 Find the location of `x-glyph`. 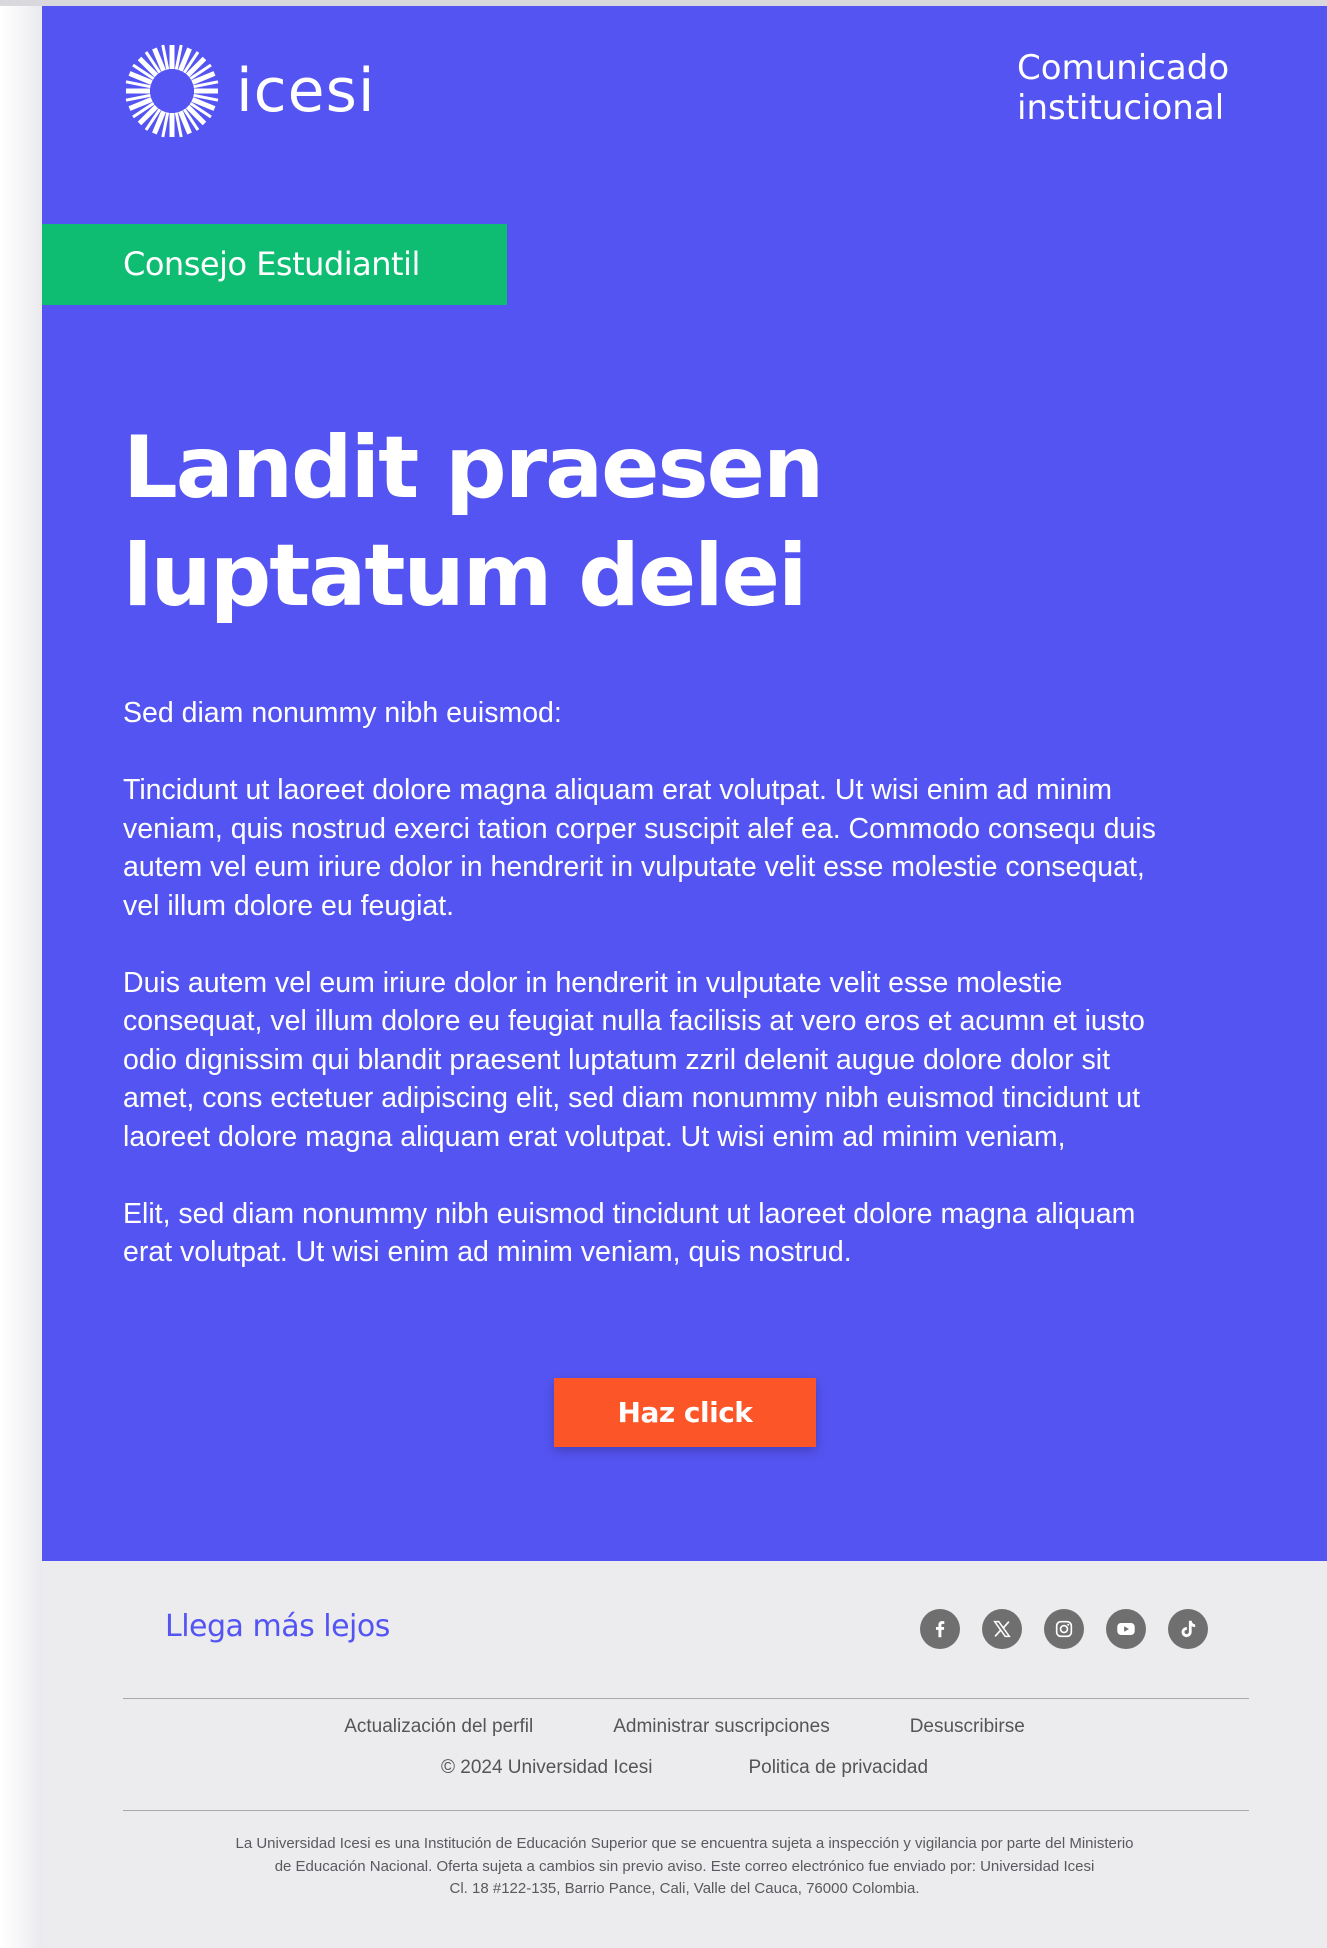

x-glyph is located at coordinates (1002, 1629).